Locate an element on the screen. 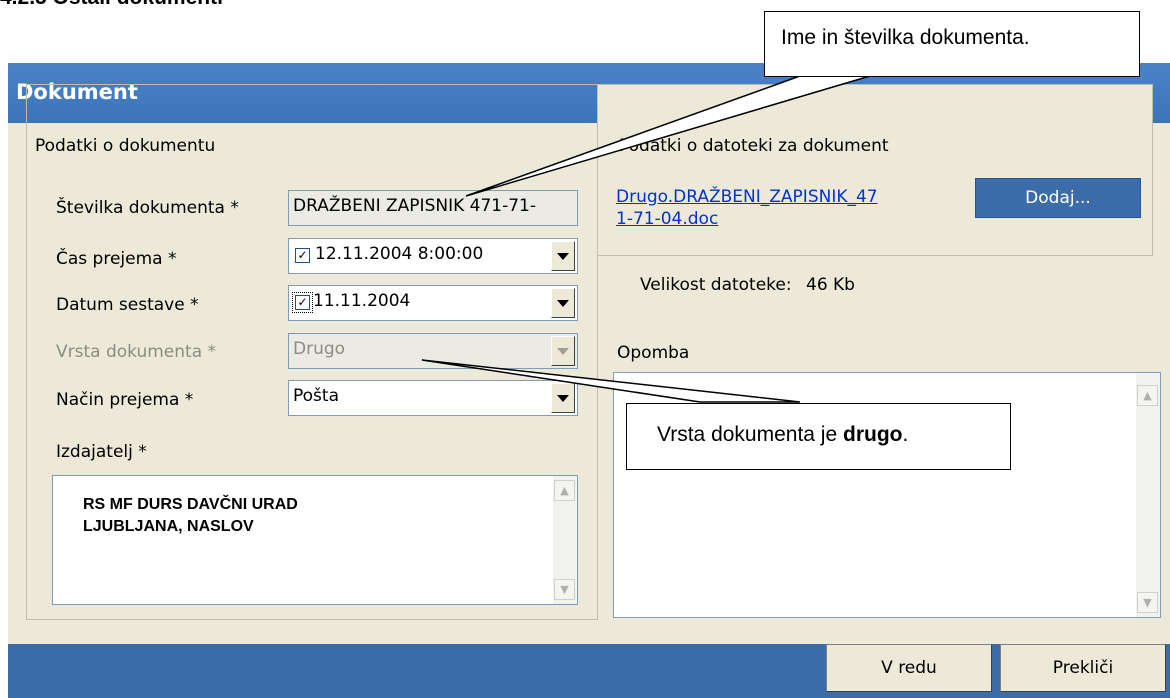  middle-callout-bold: drugo is located at coordinates (873, 434).